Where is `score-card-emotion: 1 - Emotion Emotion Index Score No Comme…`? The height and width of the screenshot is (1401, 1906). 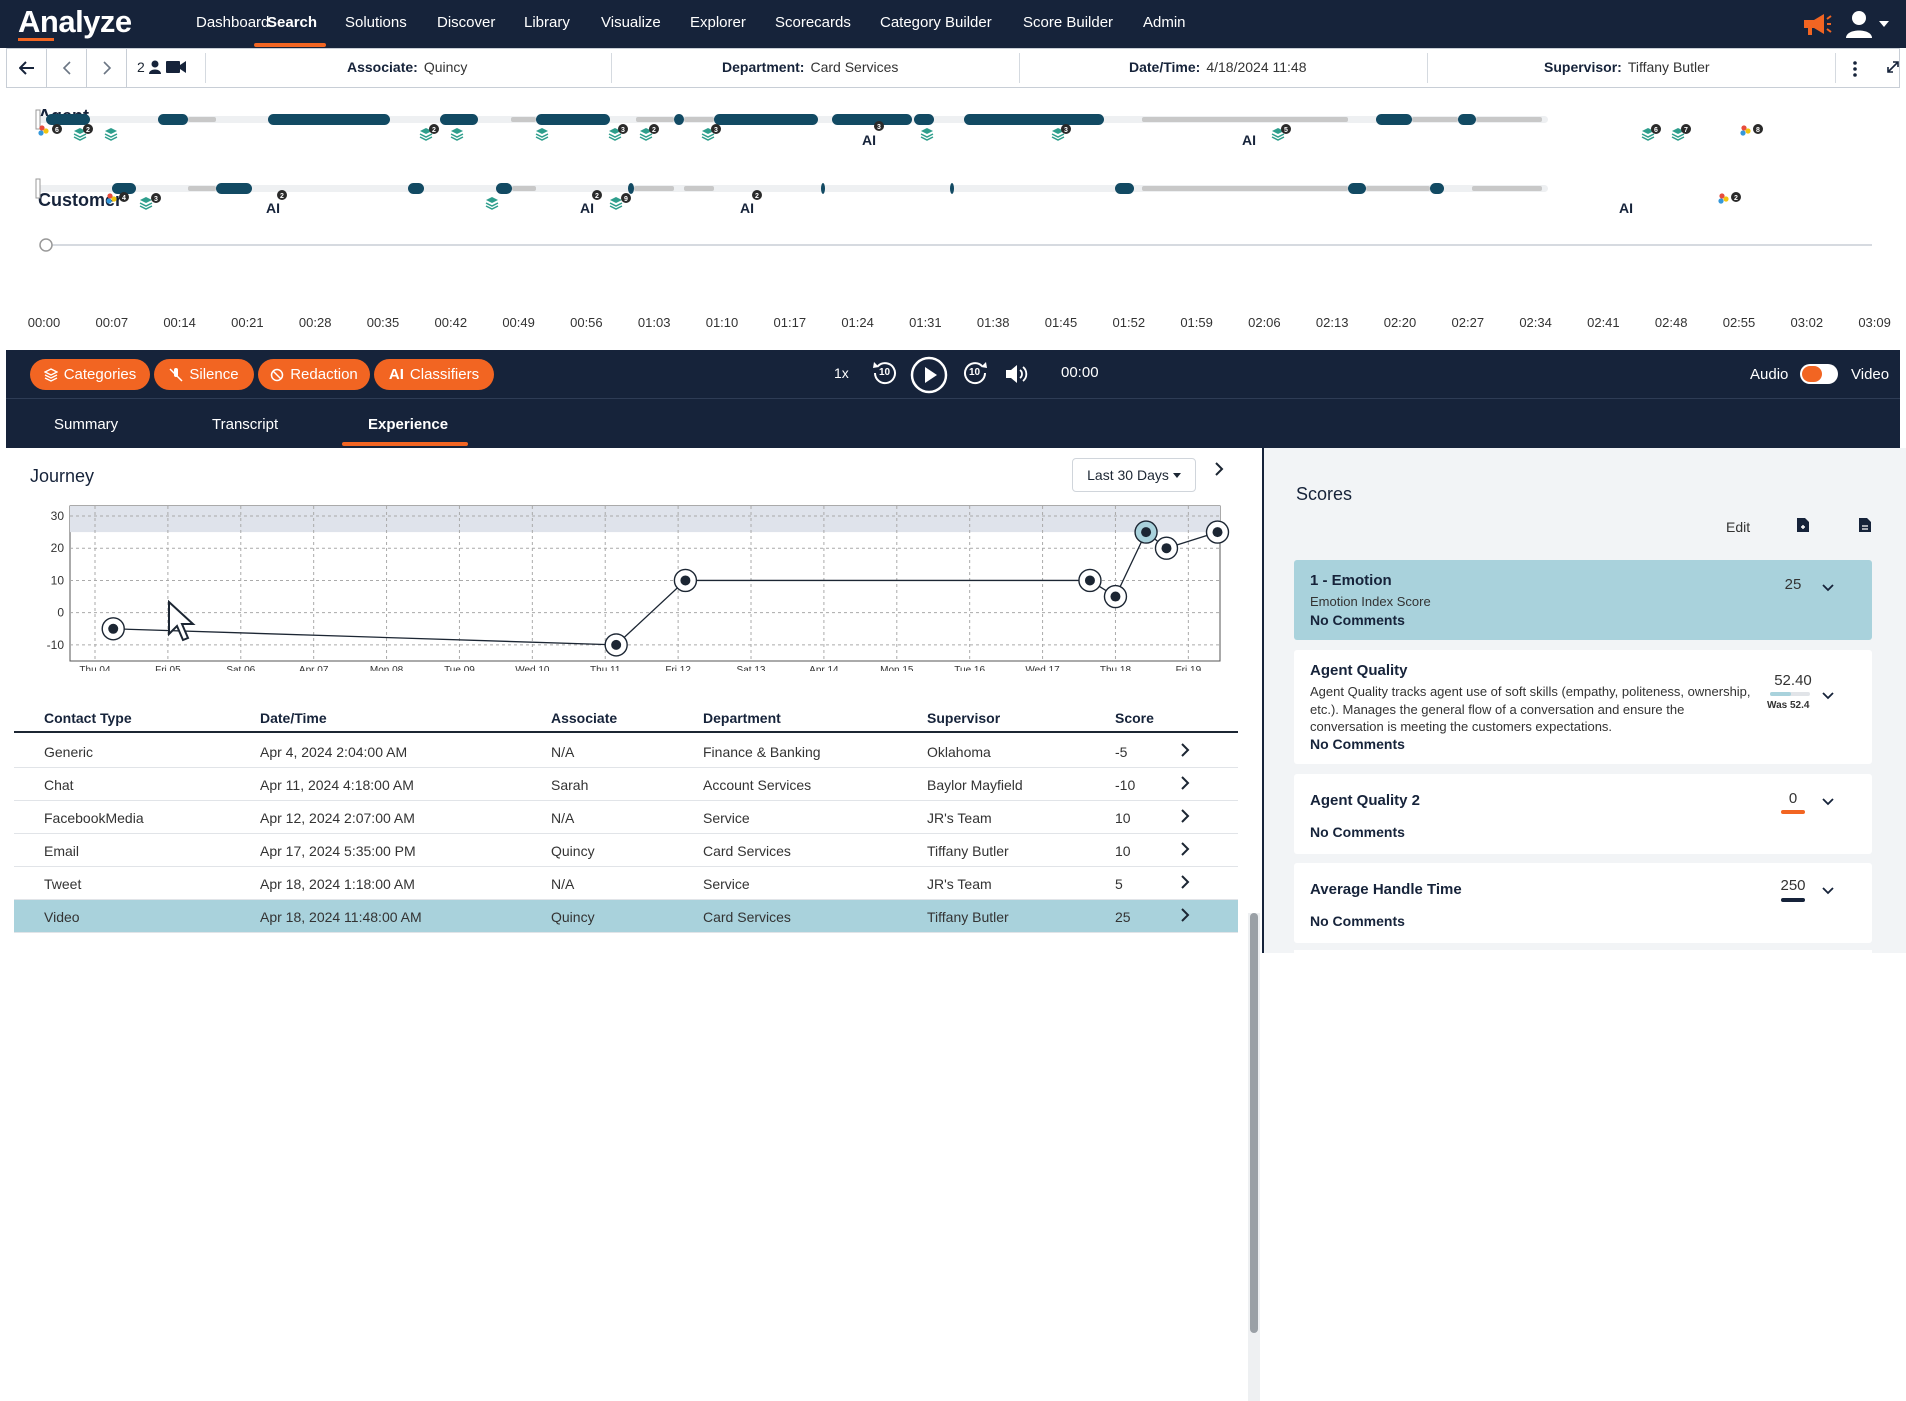 score-card-emotion: 1 - Emotion Emotion Index Score No Comme… is located at coordinates (1583, 600).